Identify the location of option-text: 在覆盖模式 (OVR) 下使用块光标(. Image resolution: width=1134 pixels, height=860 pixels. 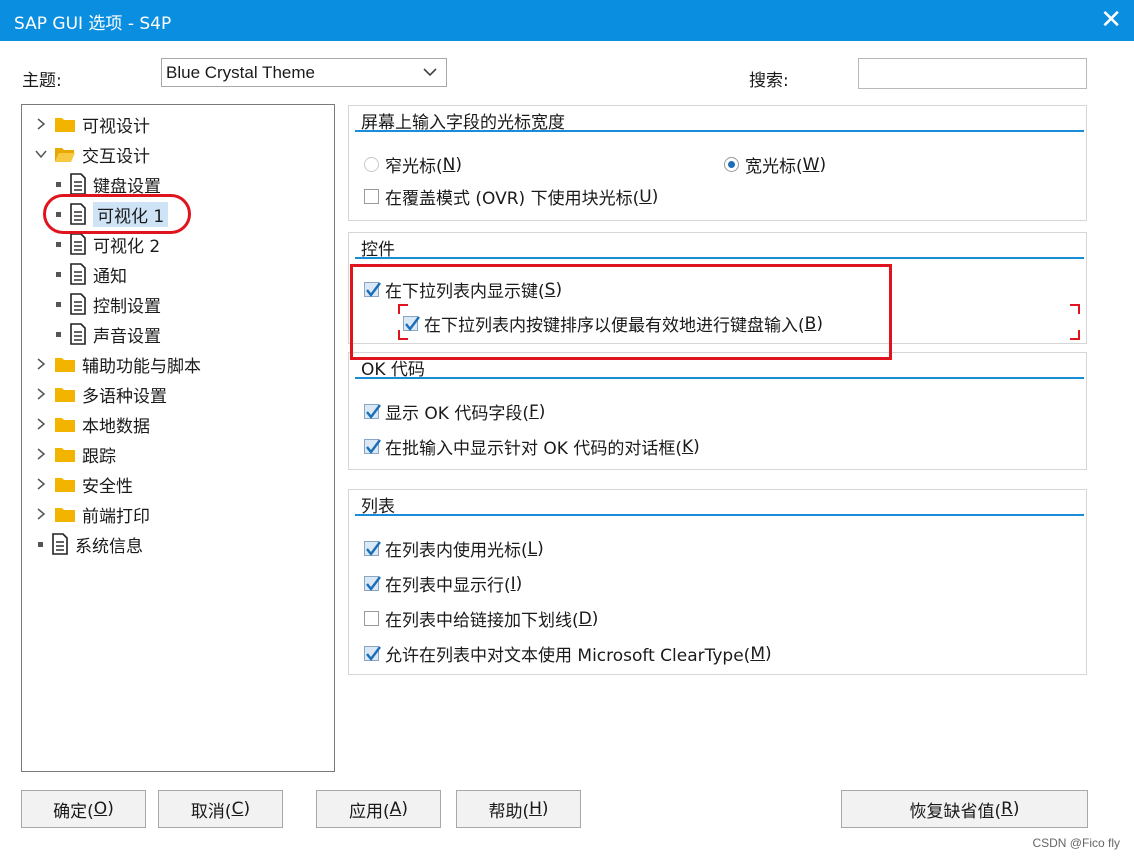
(512, 199).